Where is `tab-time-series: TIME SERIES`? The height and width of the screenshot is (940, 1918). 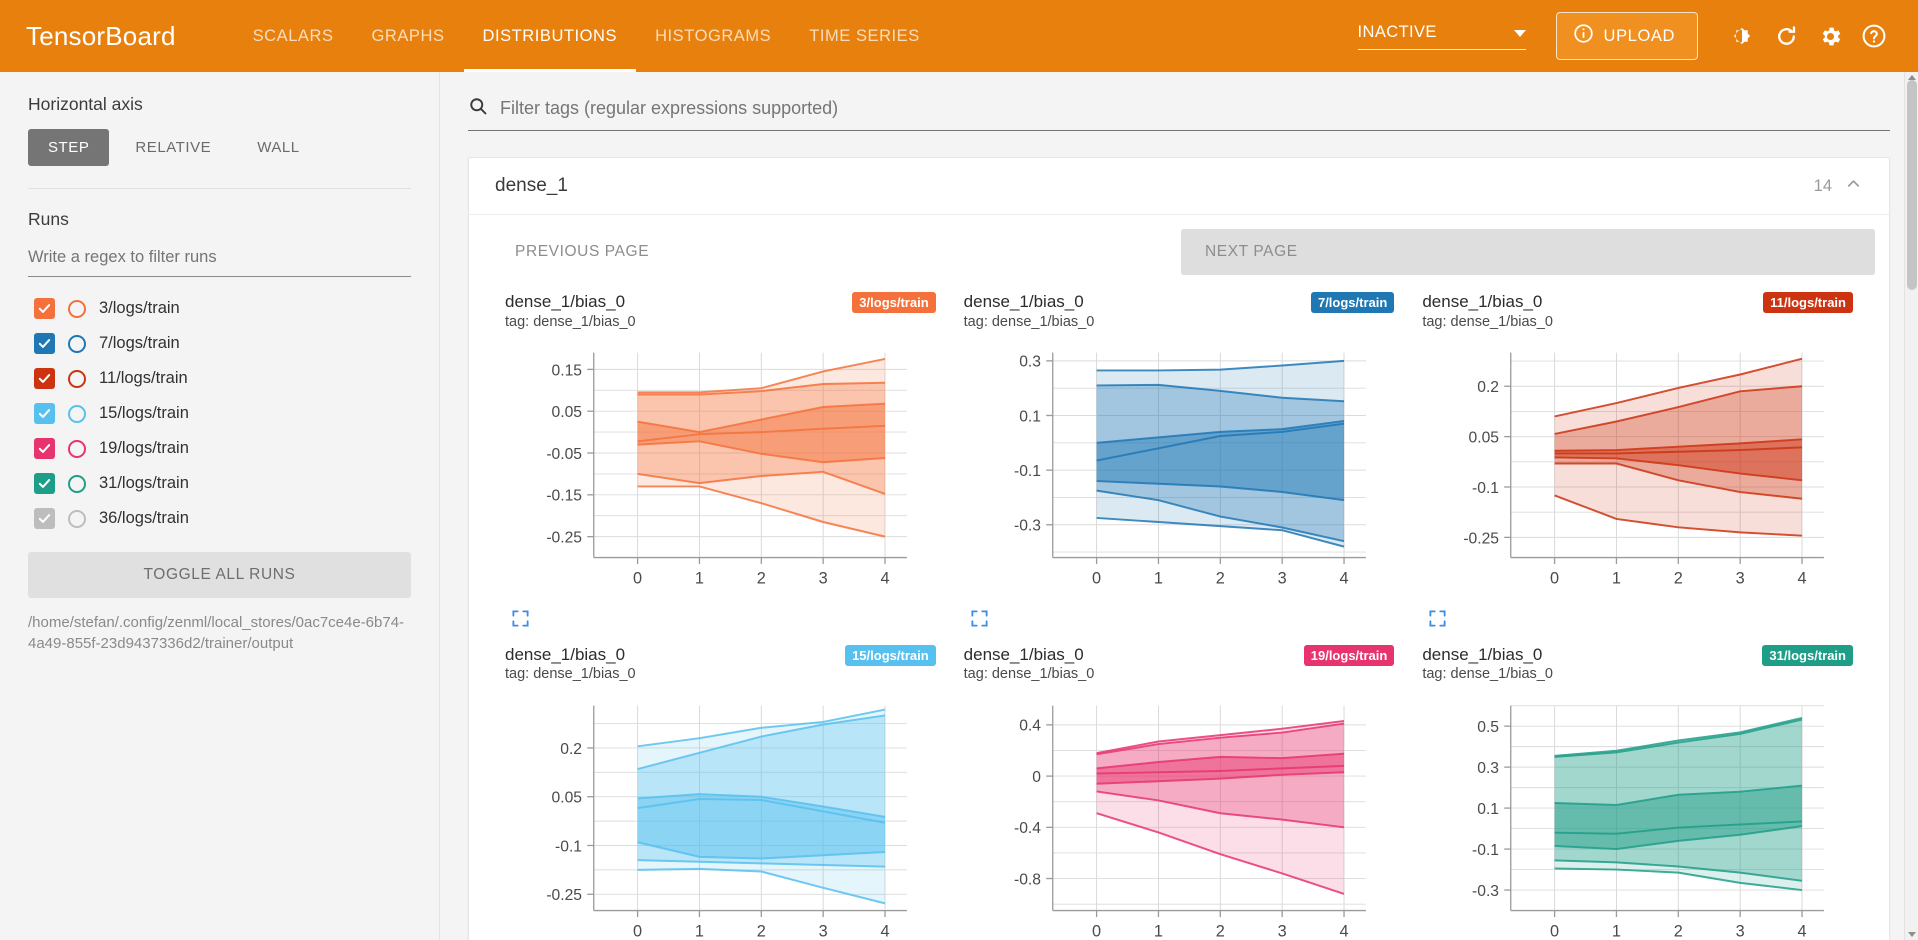 tab-time-series: TIME SERIES is located at coordinates (864, 36).